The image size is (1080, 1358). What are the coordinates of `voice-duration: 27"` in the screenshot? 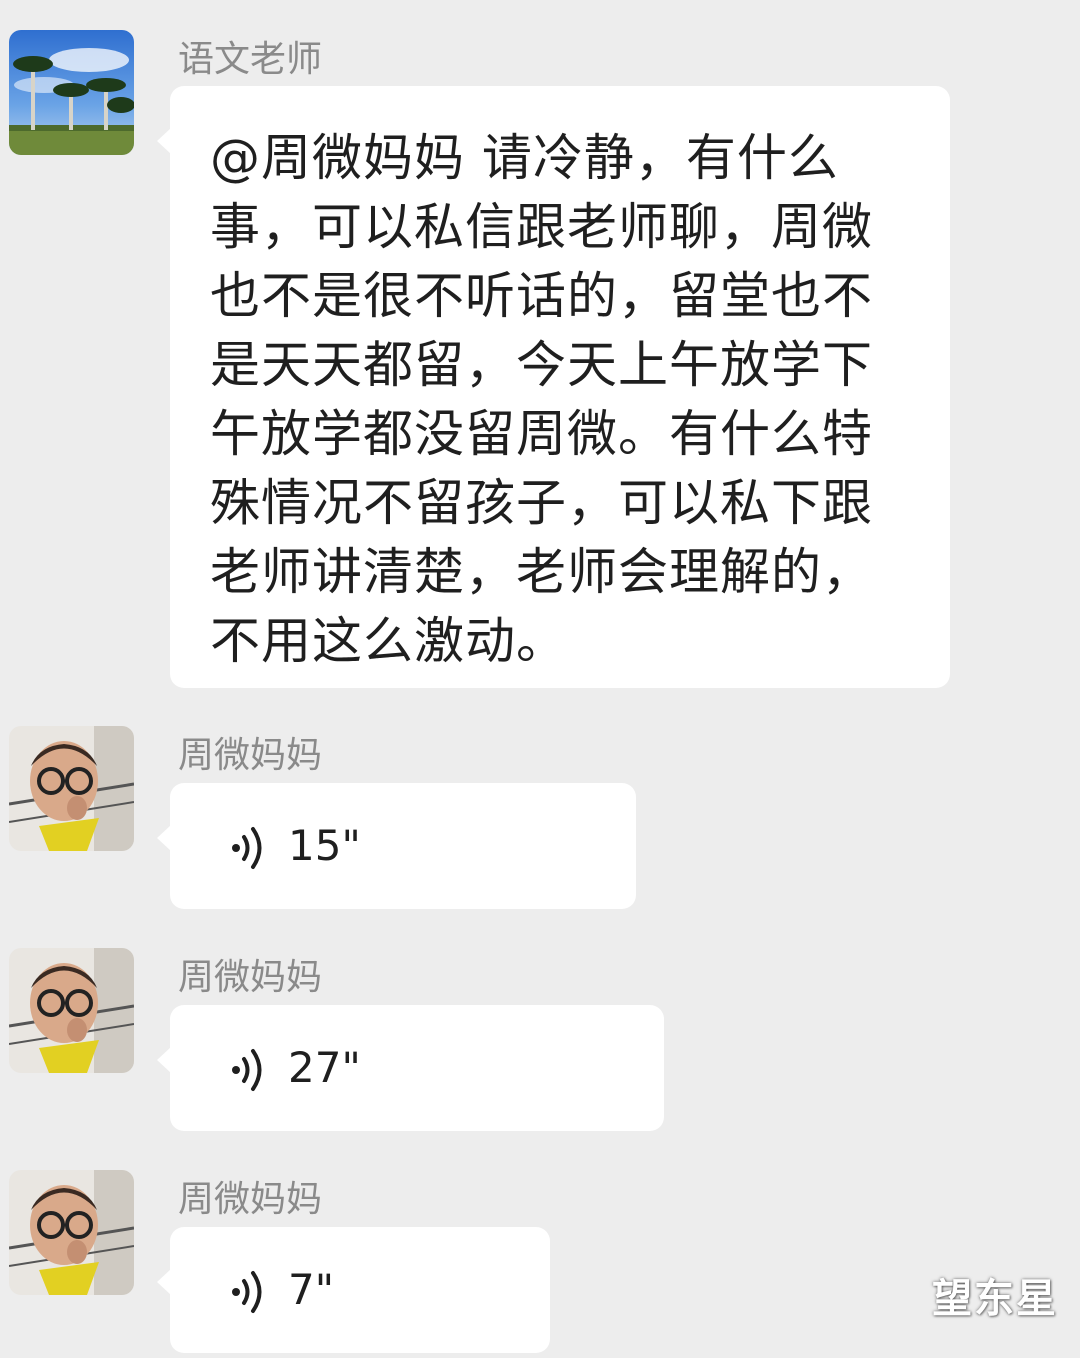 It's located at (324, 1067).